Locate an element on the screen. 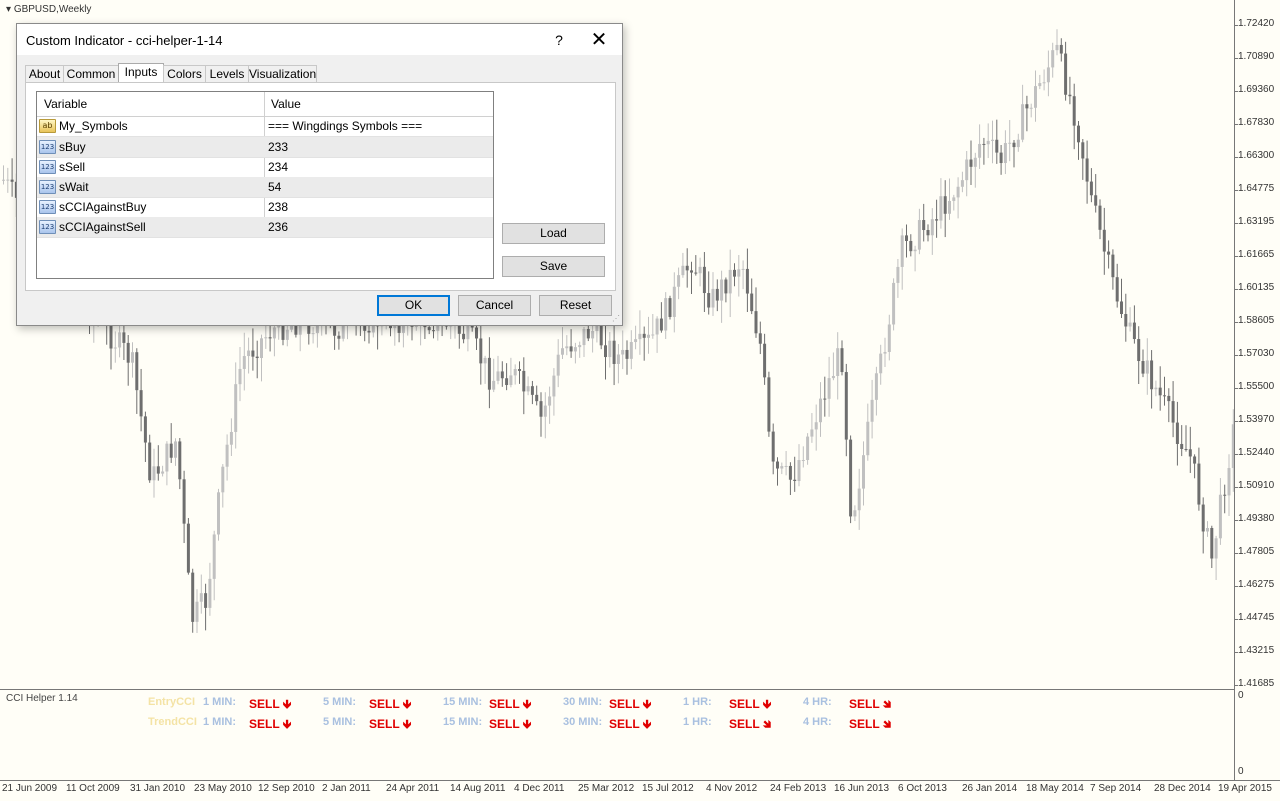 The width and height of the screenshot is (1280, 801). tab-colors: Colors is located at coordinates (184, 73).